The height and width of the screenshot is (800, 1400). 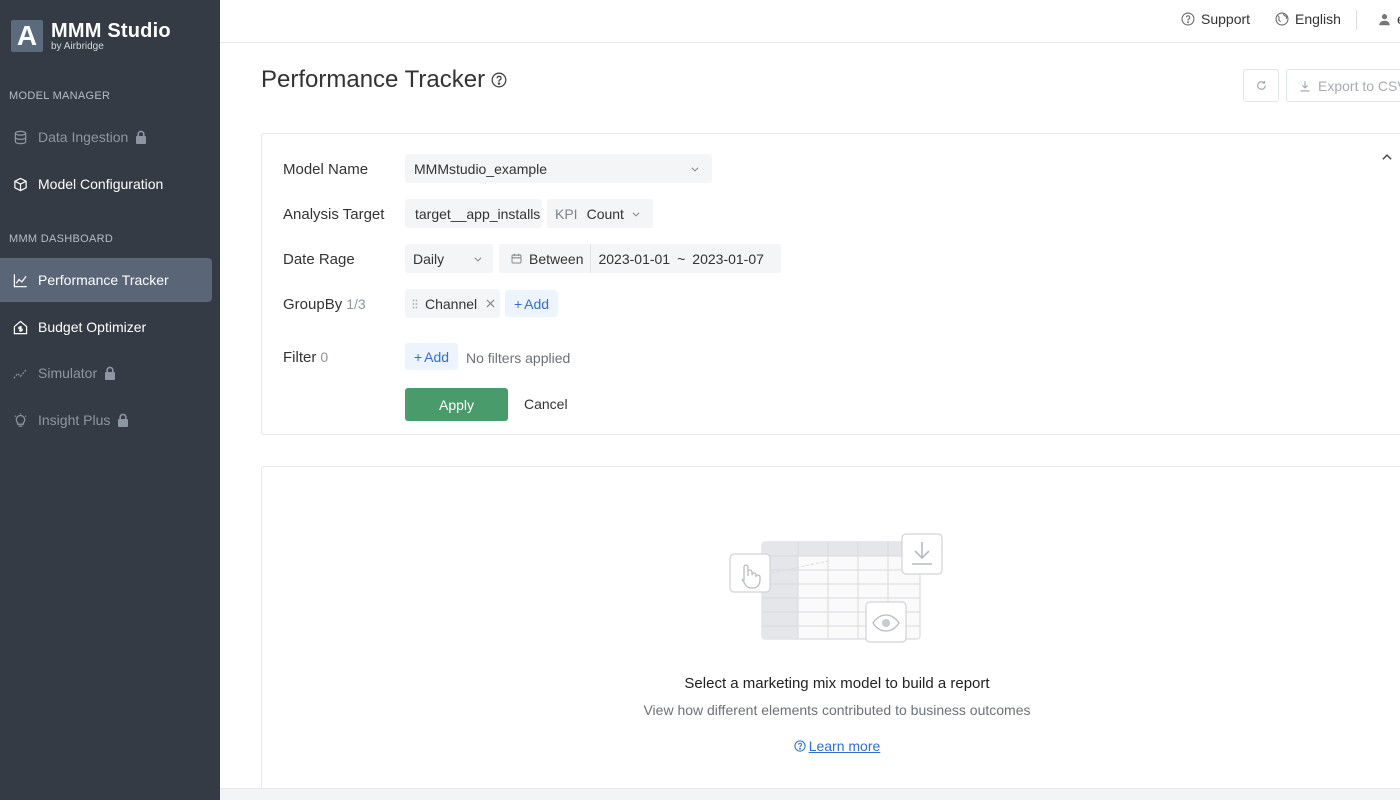 I want to click on groupby-add-button: + Add, so click(x=531, y=303).